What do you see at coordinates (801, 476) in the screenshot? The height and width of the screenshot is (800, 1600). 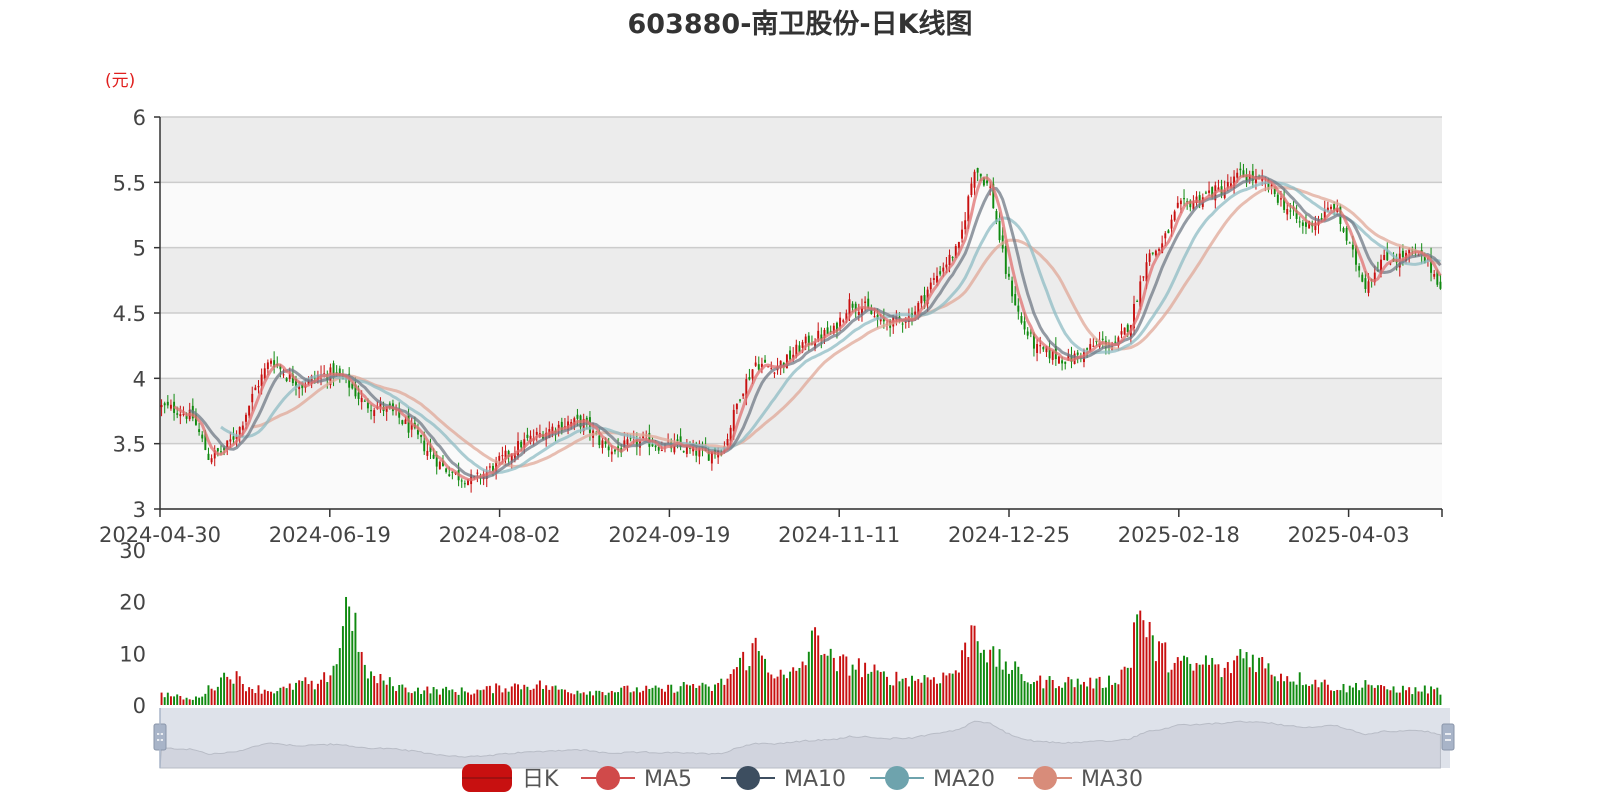 I see `price-band` at bounding box center [801, 476].